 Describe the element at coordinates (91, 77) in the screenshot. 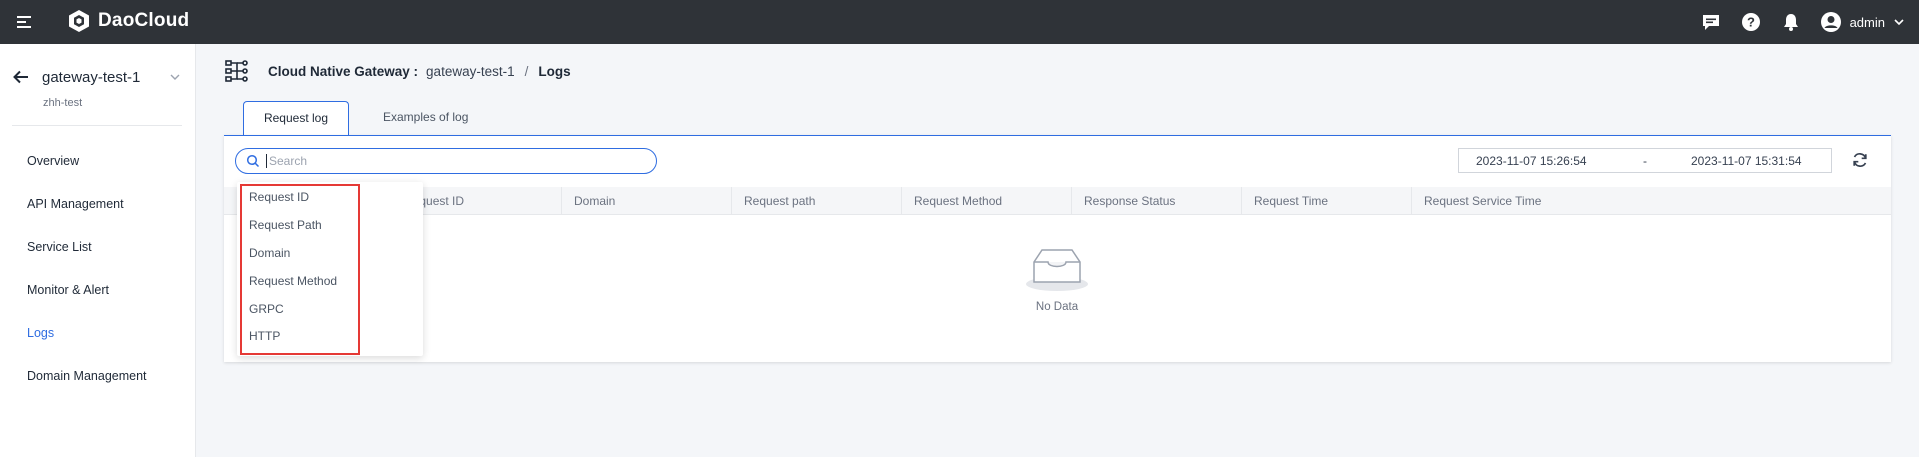

I see `gateway-name: gateway-test-1` at that location.